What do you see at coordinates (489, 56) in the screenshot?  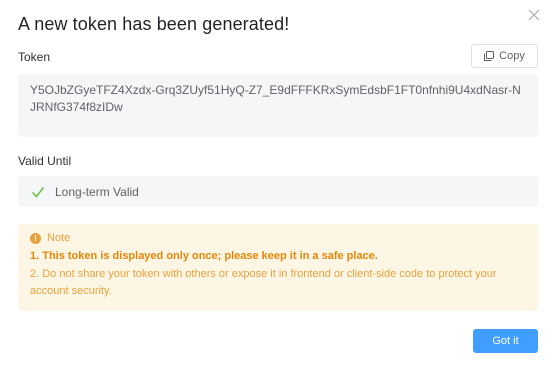 I see `copy-icon` at bounding box center [489, 56].